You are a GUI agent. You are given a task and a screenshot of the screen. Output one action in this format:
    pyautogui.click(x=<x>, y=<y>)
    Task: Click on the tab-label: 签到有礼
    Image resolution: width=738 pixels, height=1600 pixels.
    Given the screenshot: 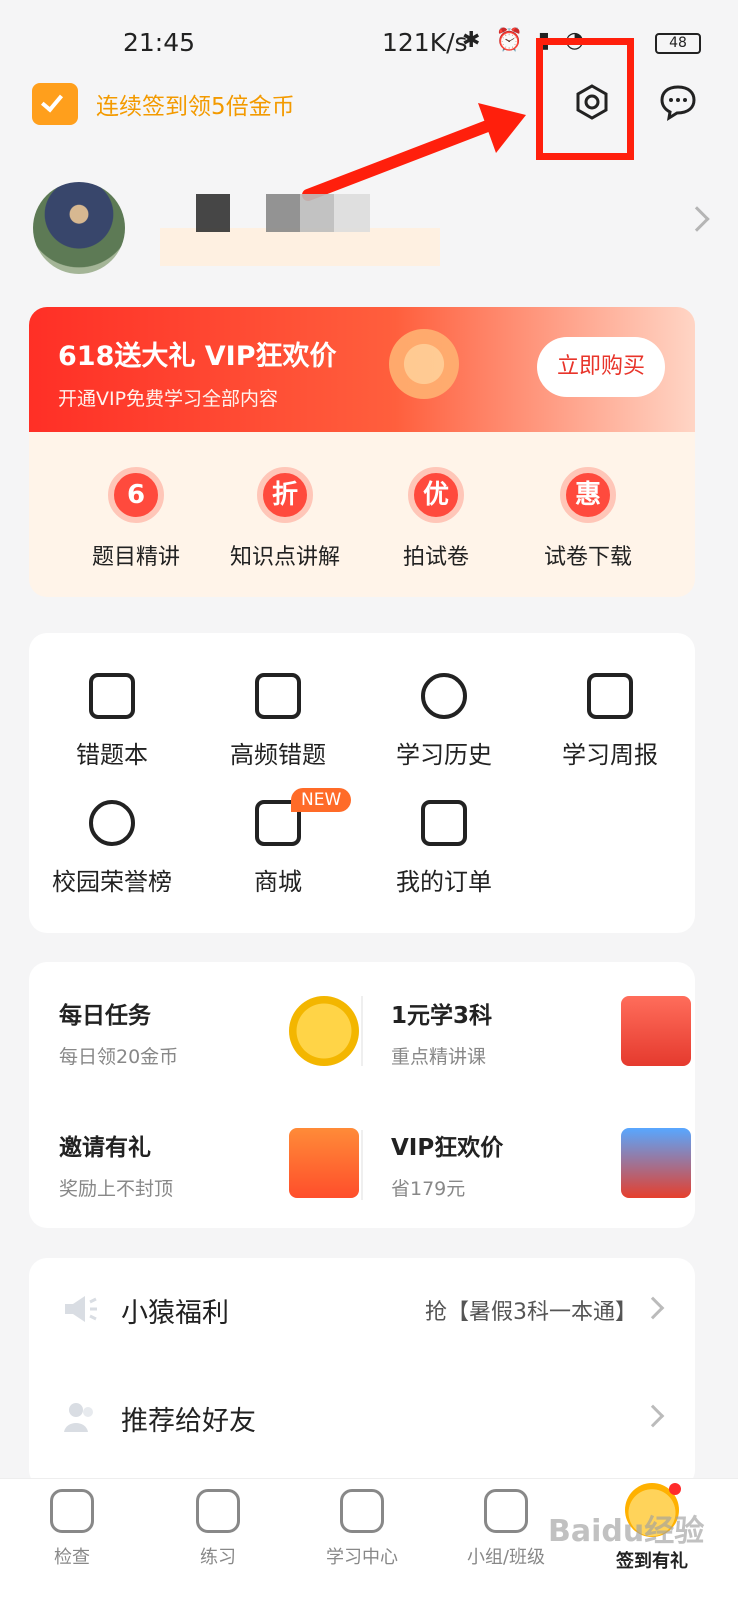 What is the action you would take?
    pyautogui.click(x=652, y=1561)
    